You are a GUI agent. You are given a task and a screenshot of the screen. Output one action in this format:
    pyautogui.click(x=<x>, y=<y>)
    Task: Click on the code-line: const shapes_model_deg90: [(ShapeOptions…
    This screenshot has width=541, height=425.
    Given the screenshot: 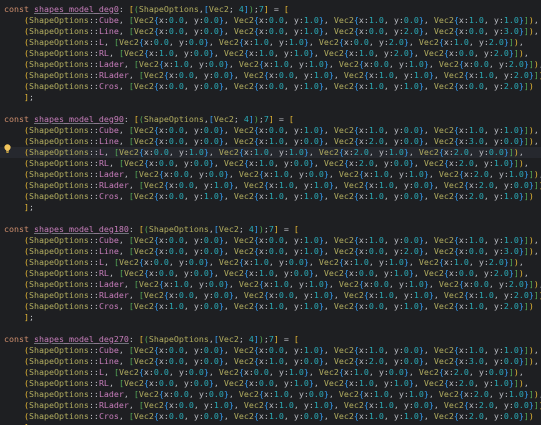 What is the action you would take?
    pyautogui.click(x=147, y=119)
    